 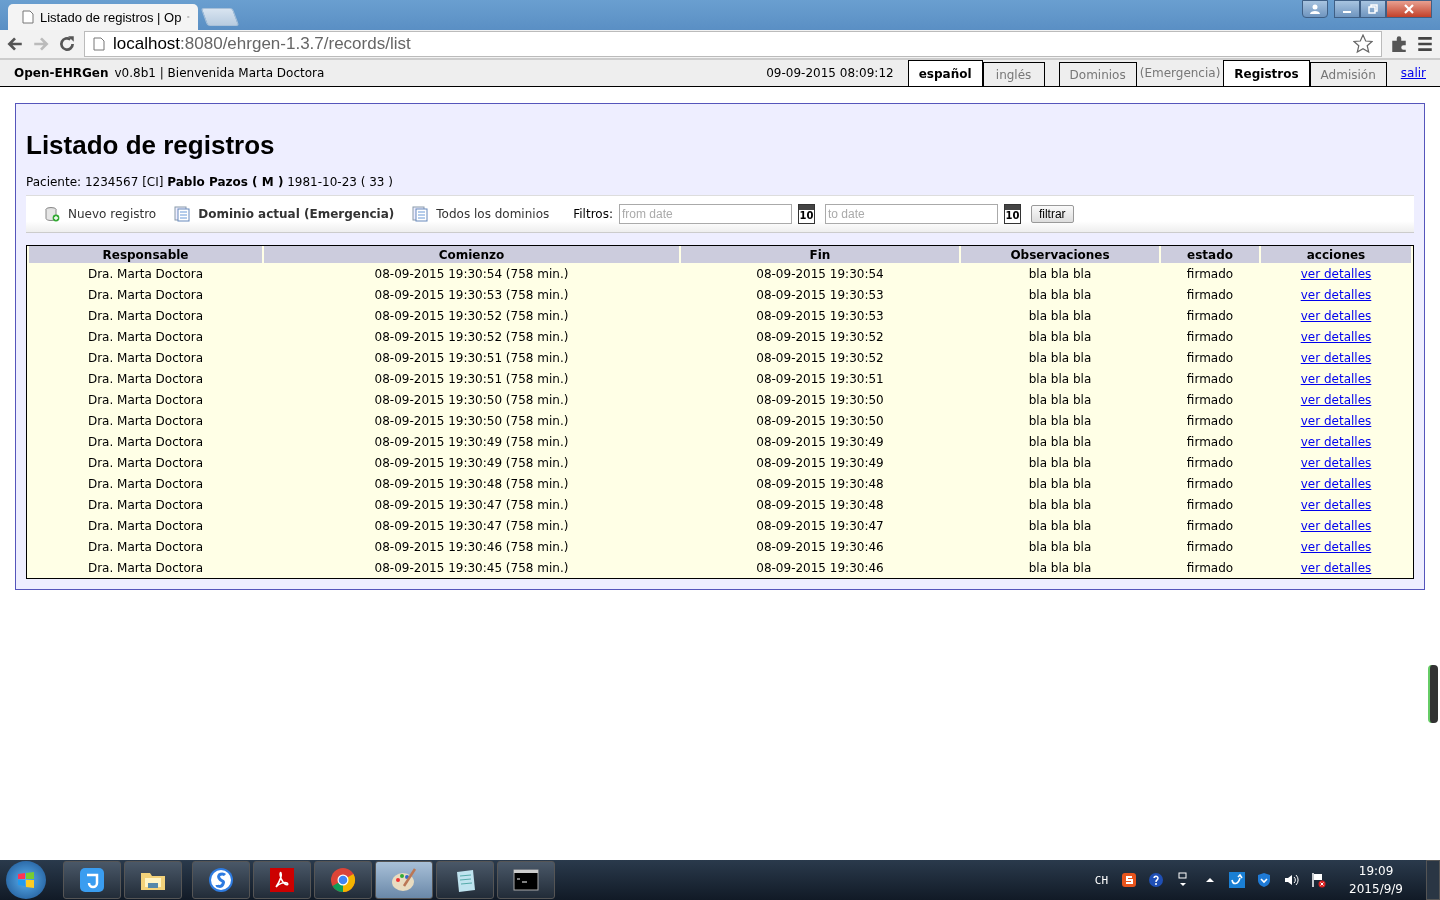 What do you see at coordinates (1425, 44) in the screenshot?
I see `menu-icon` at bounding box center [1425, 44].